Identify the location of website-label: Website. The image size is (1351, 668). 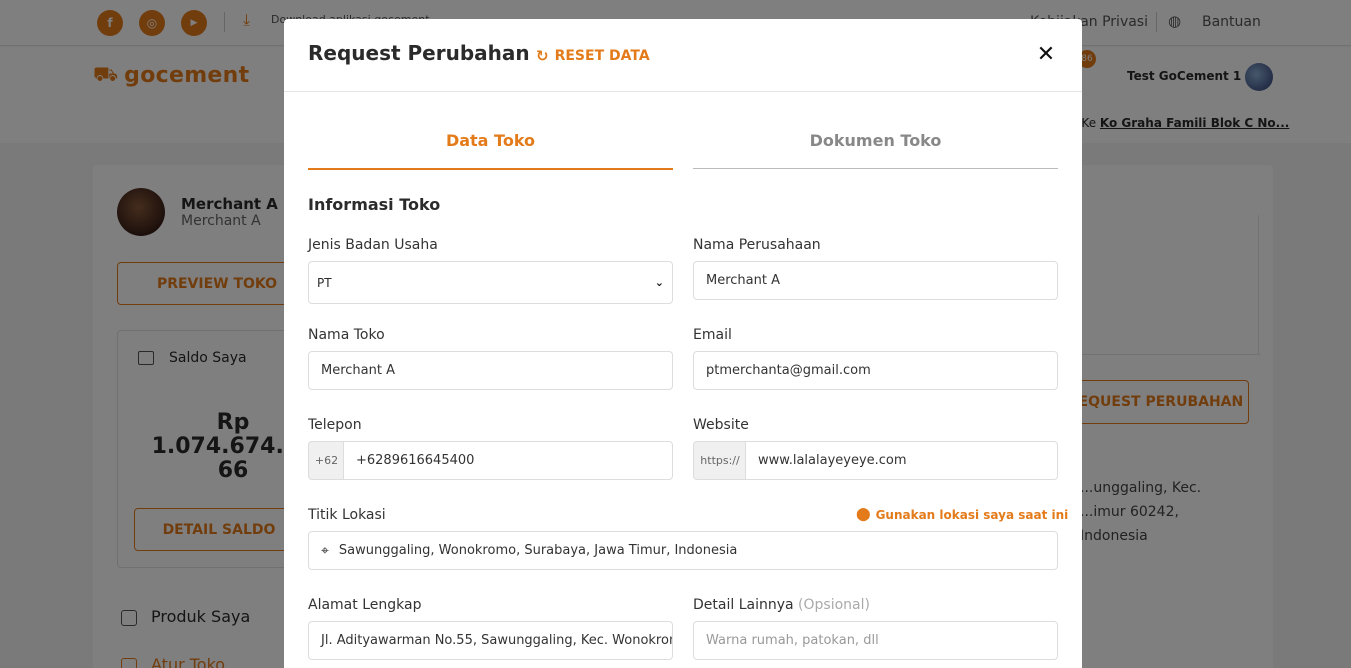
(721, 425).